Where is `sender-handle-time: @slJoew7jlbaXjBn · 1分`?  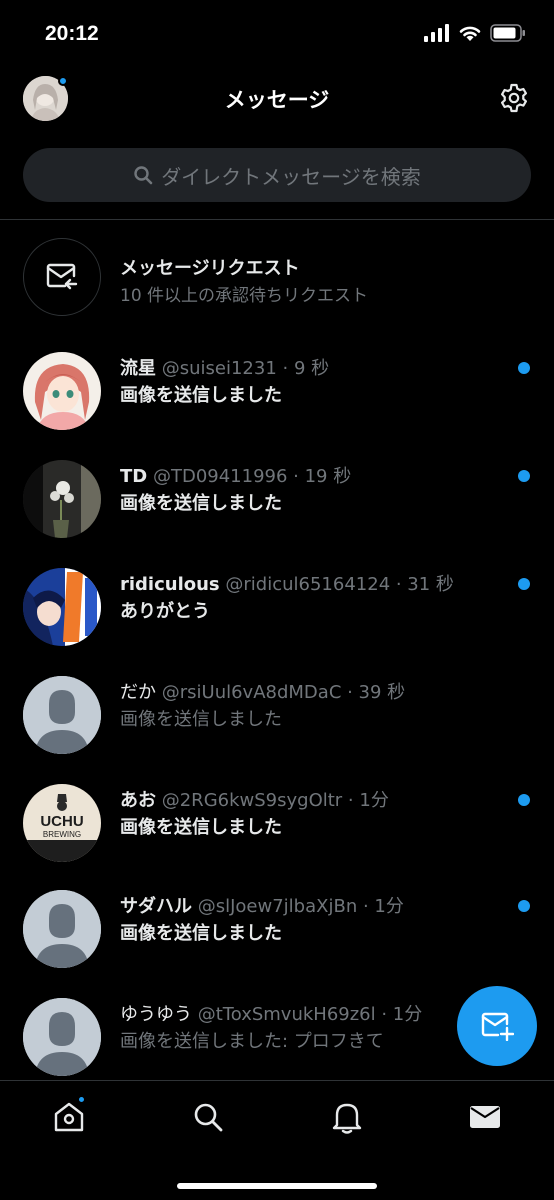
sender-handle-time: @slJoew7jlbaXjBn · 1分 is located at coordinates (300, 906).